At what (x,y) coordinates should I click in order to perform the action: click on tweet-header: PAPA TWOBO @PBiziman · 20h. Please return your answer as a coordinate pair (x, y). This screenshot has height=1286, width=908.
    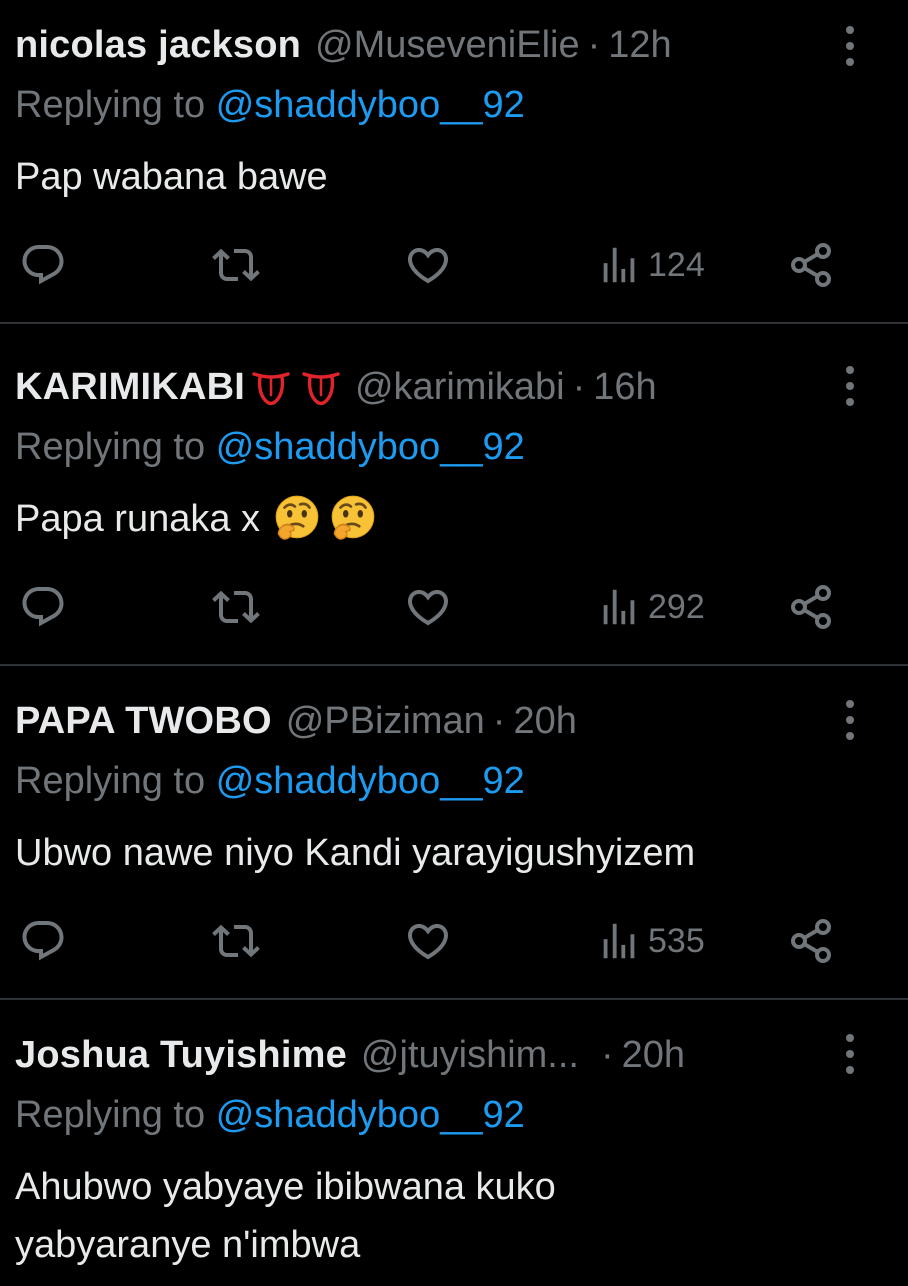
    Looking at the image, I should click on (296, 721).